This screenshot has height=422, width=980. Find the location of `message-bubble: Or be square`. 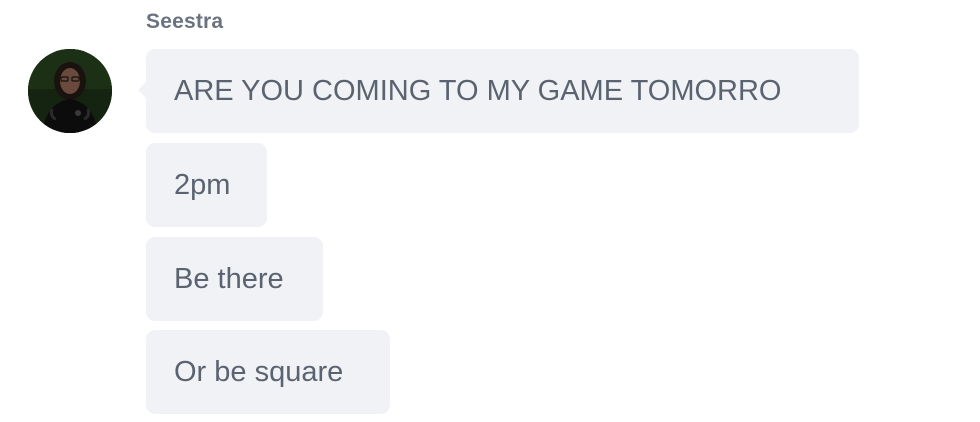

message-bubble: Or be square is located at coordinates (268, 372).